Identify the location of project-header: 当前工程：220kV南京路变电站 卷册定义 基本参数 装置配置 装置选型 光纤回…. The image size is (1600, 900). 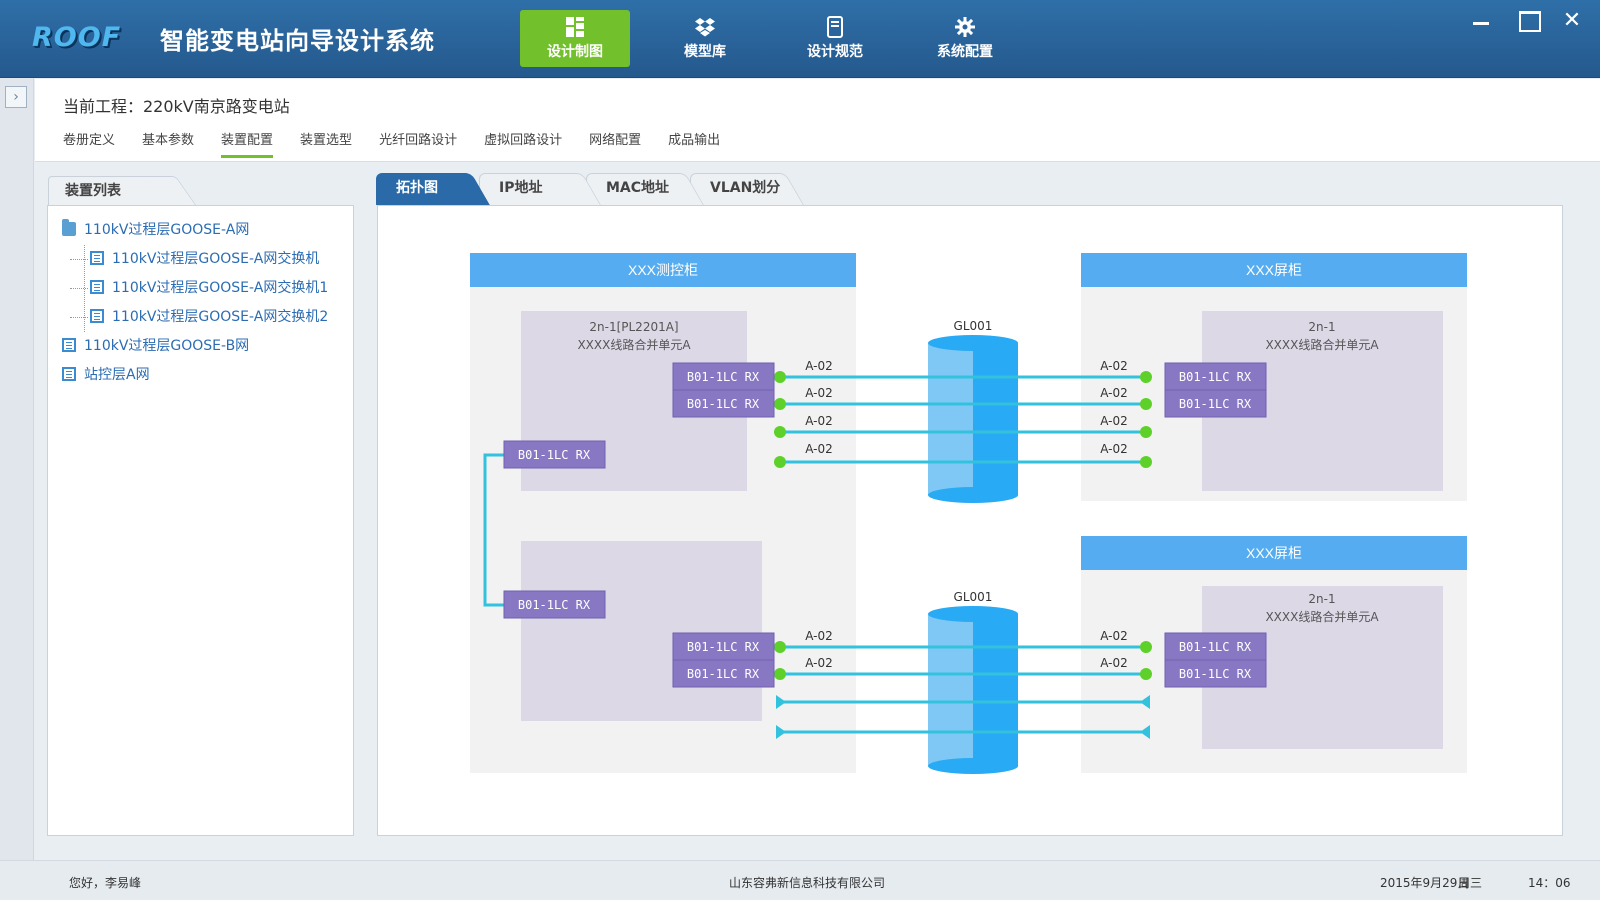
(817, 120).